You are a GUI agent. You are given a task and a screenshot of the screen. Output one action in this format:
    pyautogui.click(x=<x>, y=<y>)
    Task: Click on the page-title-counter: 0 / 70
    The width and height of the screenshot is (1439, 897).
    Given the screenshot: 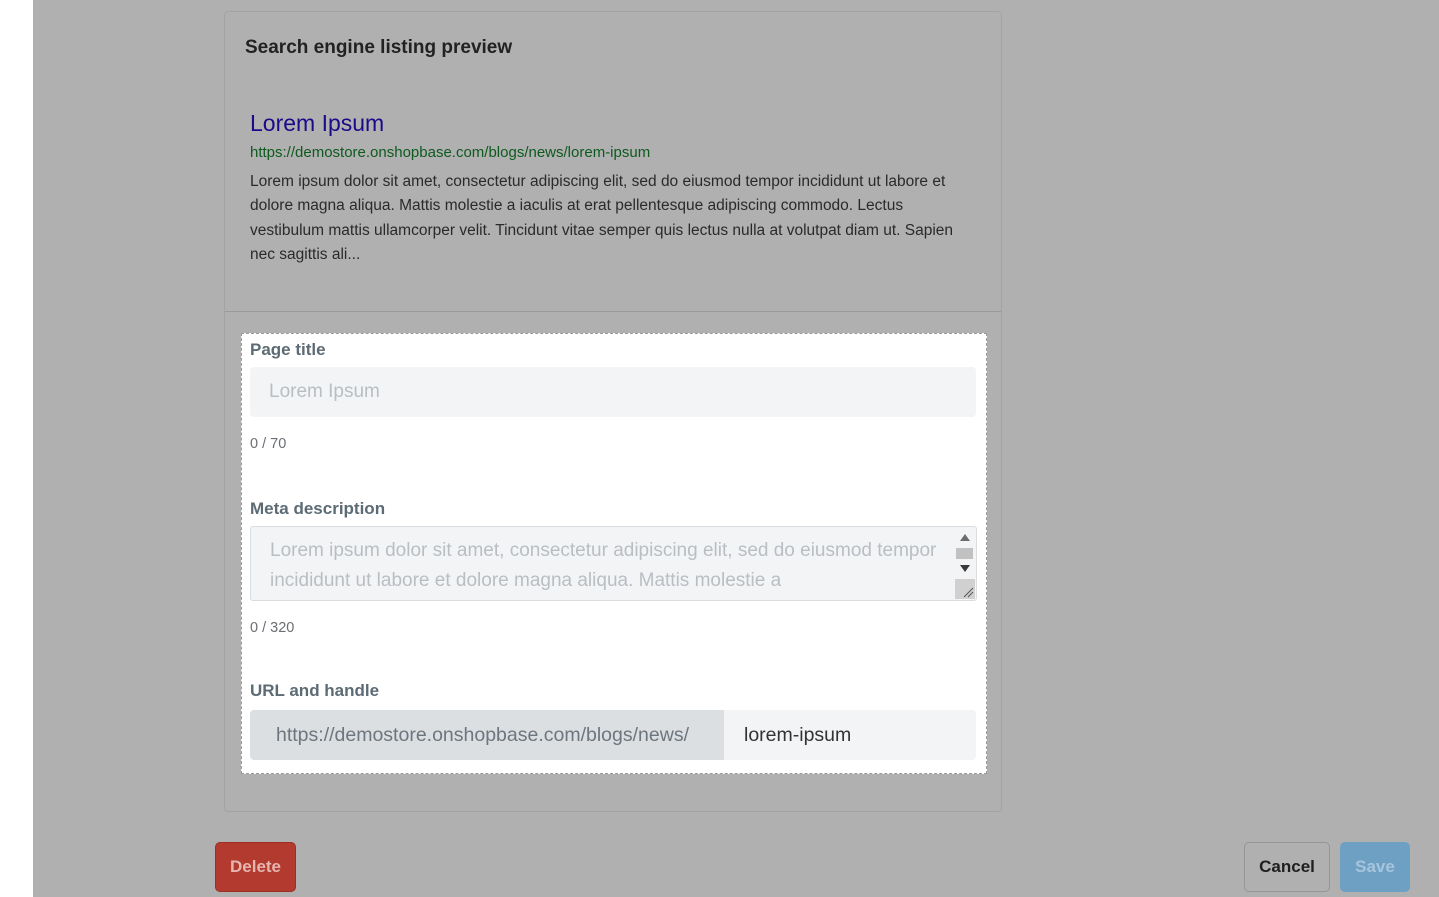 What is the action you would take?
    pyautogui.click(x=268, y=444)
    